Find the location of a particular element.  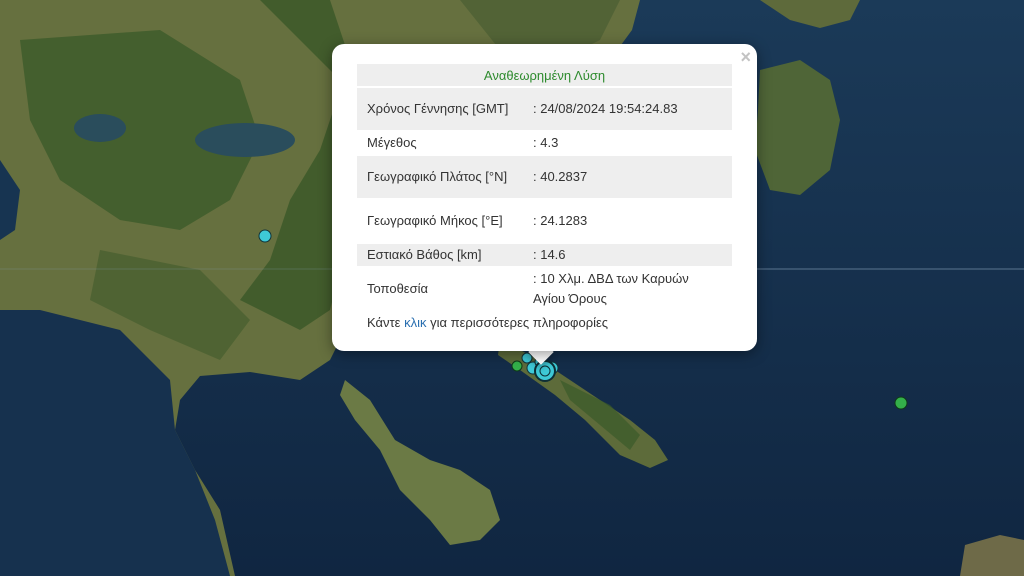

more-info-suffix: για περισσότερες πληροφορίες is located at coordinates (517, 322).